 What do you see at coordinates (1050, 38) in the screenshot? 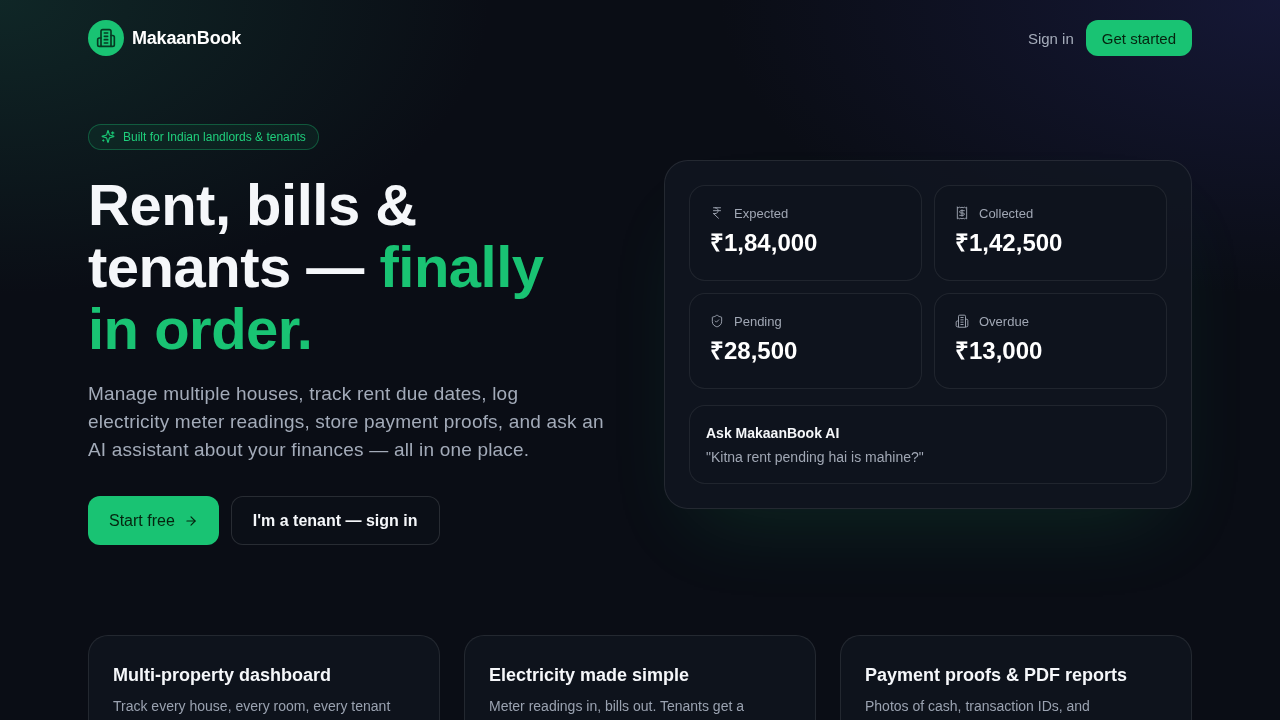
I see `sign-in-link: Sign in` at bounding box center [1050, 38].